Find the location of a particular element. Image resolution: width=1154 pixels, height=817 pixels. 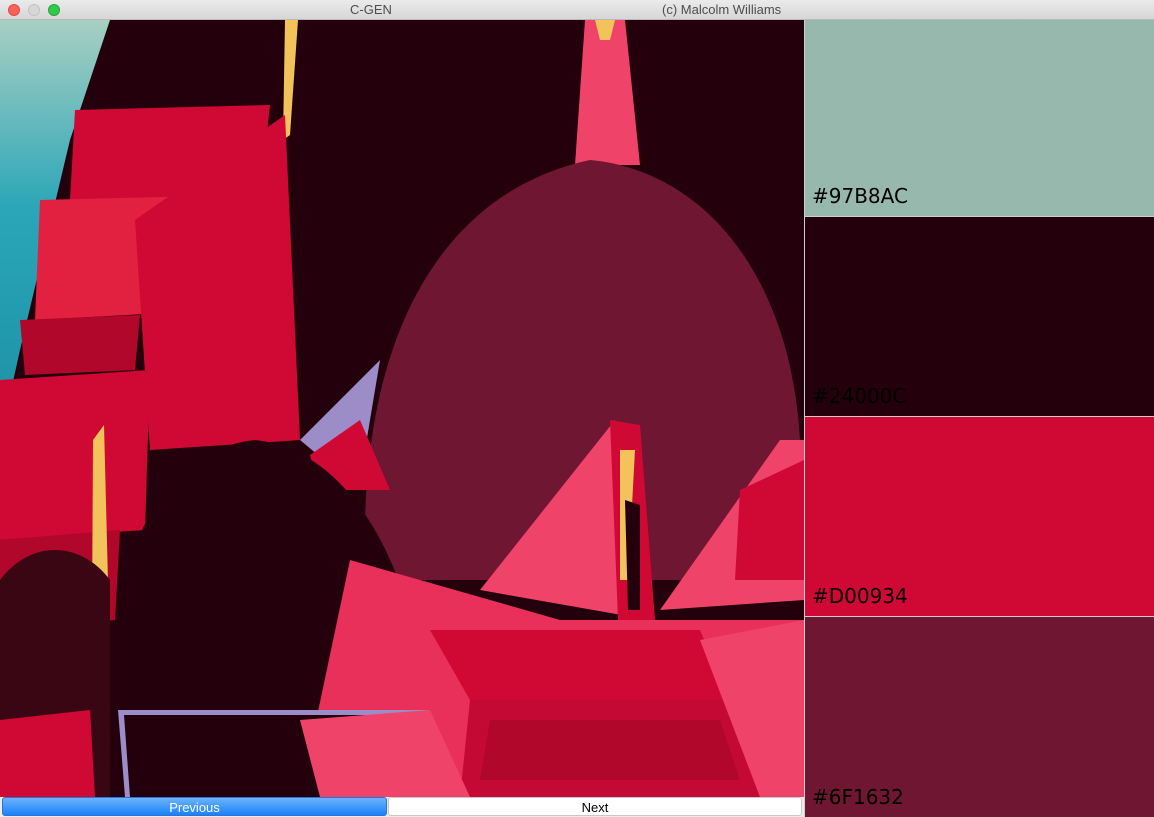

navigation-bar: Previous Next is located at coordinates (402, 807).